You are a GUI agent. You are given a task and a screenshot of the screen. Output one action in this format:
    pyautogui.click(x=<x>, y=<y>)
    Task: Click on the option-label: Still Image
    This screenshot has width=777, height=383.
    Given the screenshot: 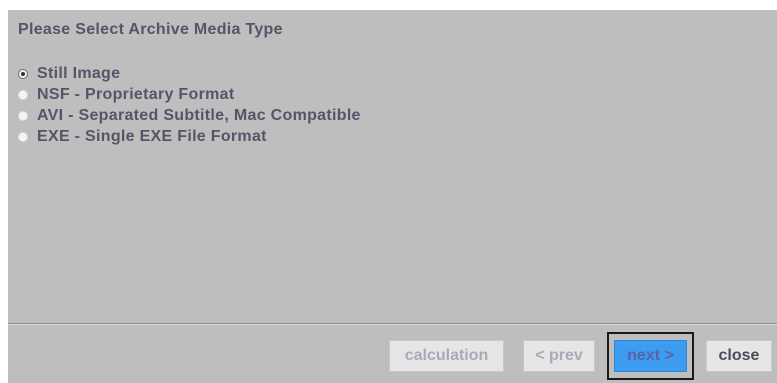 What is the action you would take?
    pyautogui.click(x=79, y=73)
    